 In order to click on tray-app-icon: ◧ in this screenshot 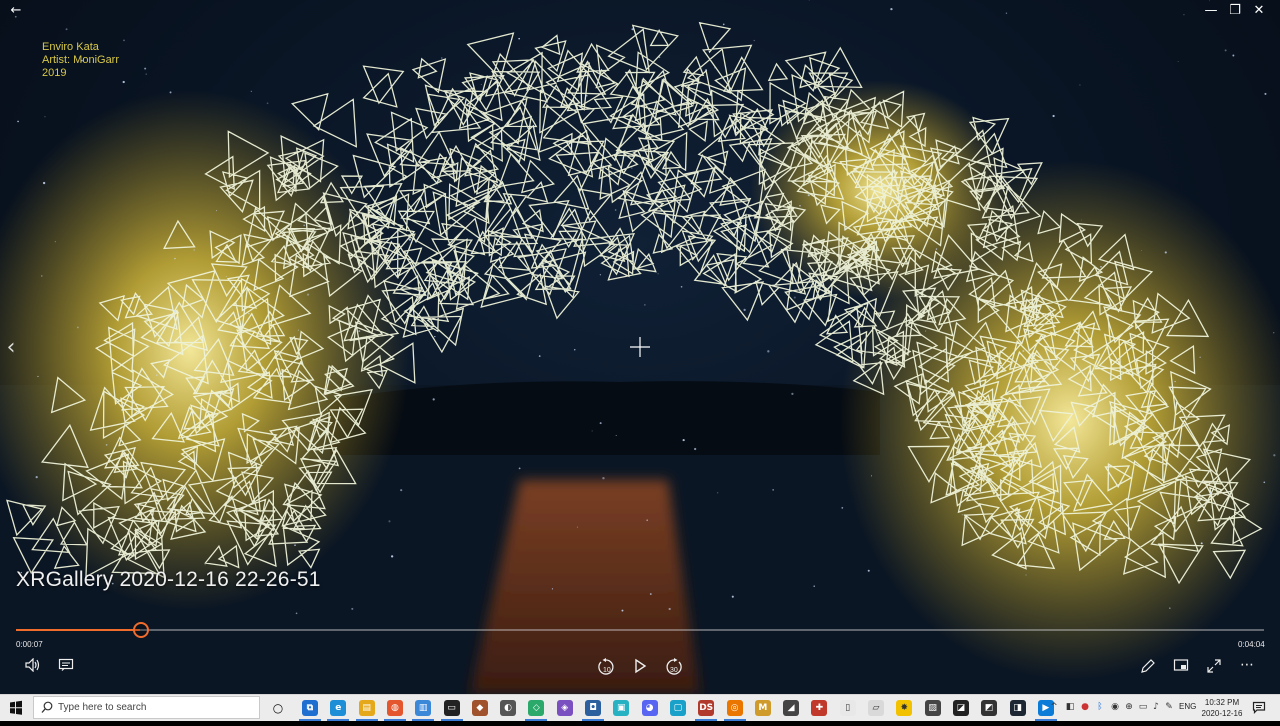, I will do `click(1070, 707)`.